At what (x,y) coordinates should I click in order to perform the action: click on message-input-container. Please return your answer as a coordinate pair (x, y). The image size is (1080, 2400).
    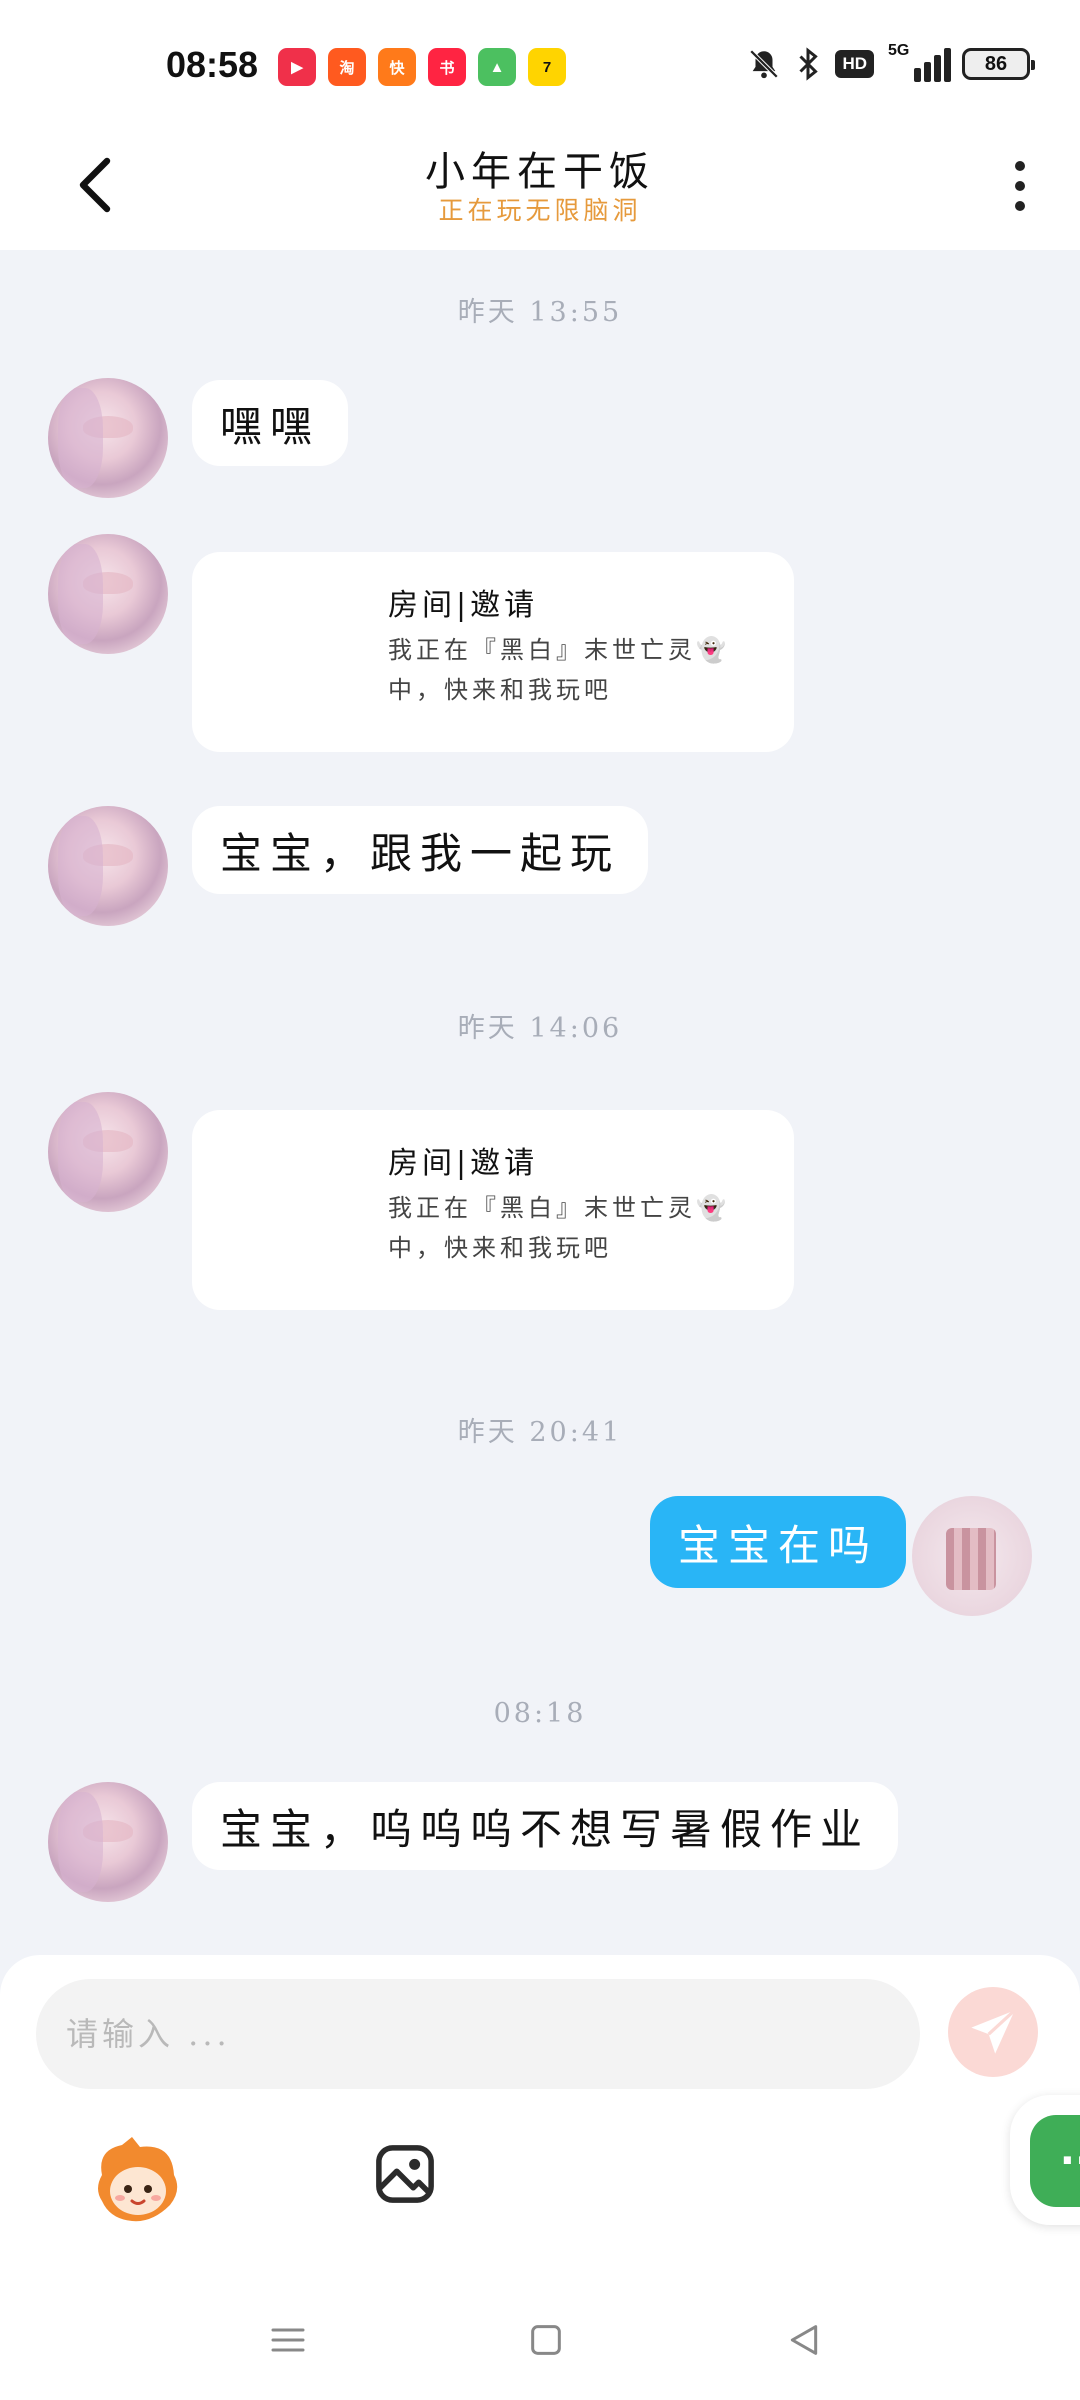
    Looking at the image, I should click on (478, 2034).